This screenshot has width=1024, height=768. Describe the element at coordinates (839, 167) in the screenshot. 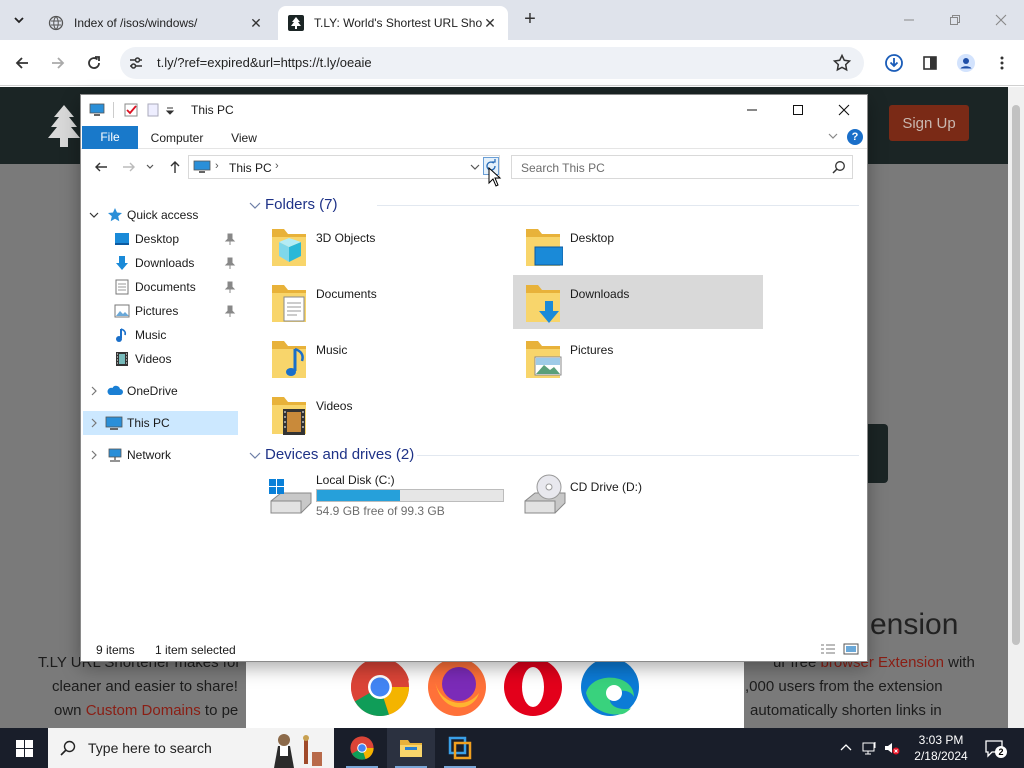

I see `search-icon` at that location.